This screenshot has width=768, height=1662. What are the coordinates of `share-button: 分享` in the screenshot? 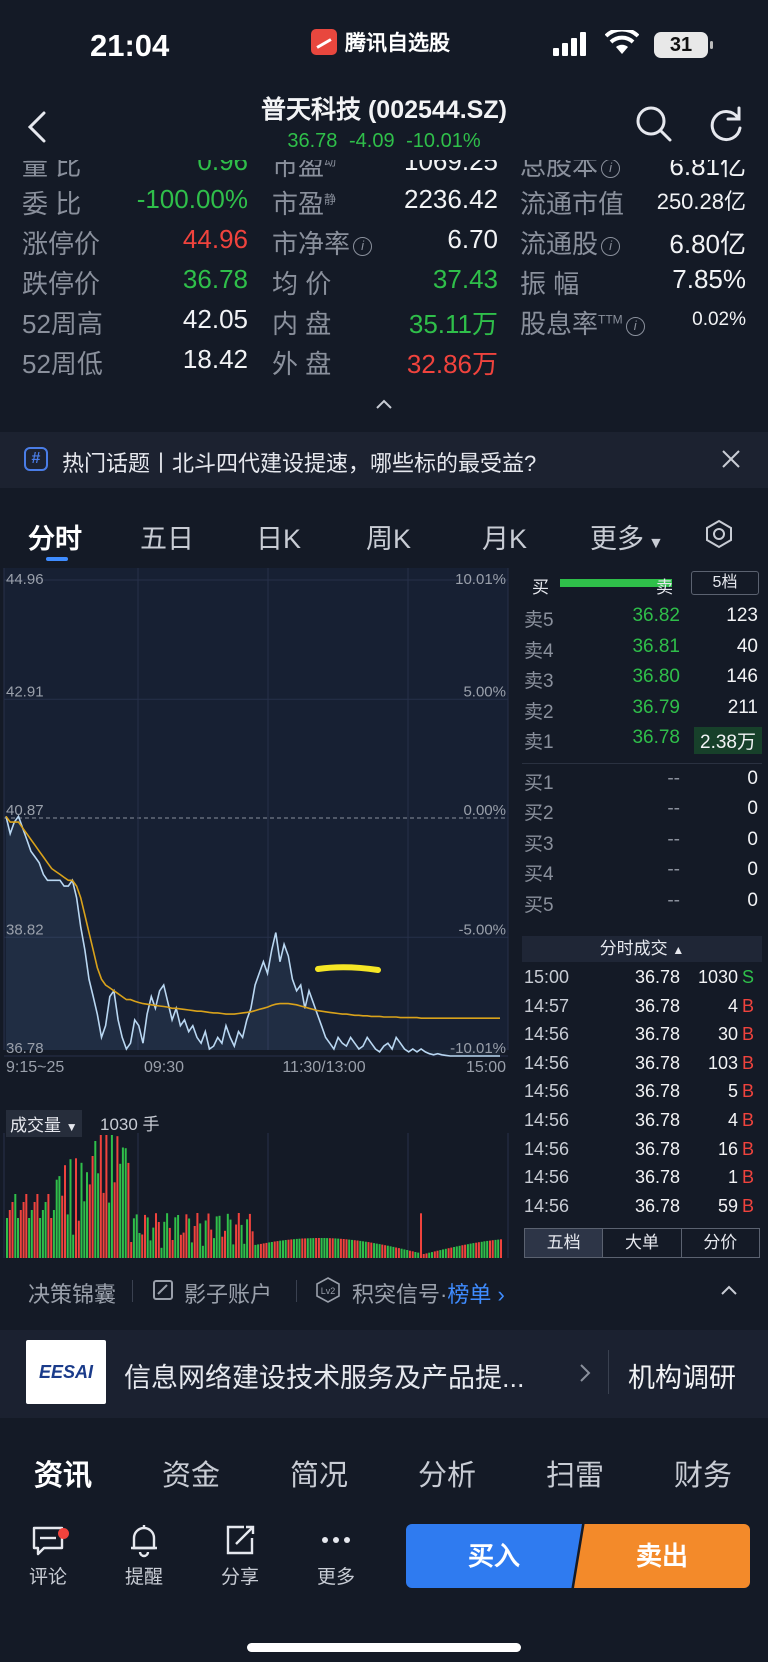 It's located at (240, 1555).